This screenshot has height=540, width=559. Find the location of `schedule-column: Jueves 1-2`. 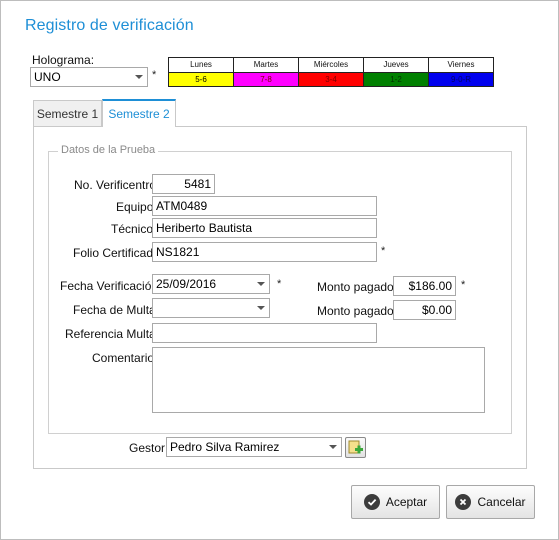

schedule-column: Jueves 1-2 is located at coordinates (395, 72).